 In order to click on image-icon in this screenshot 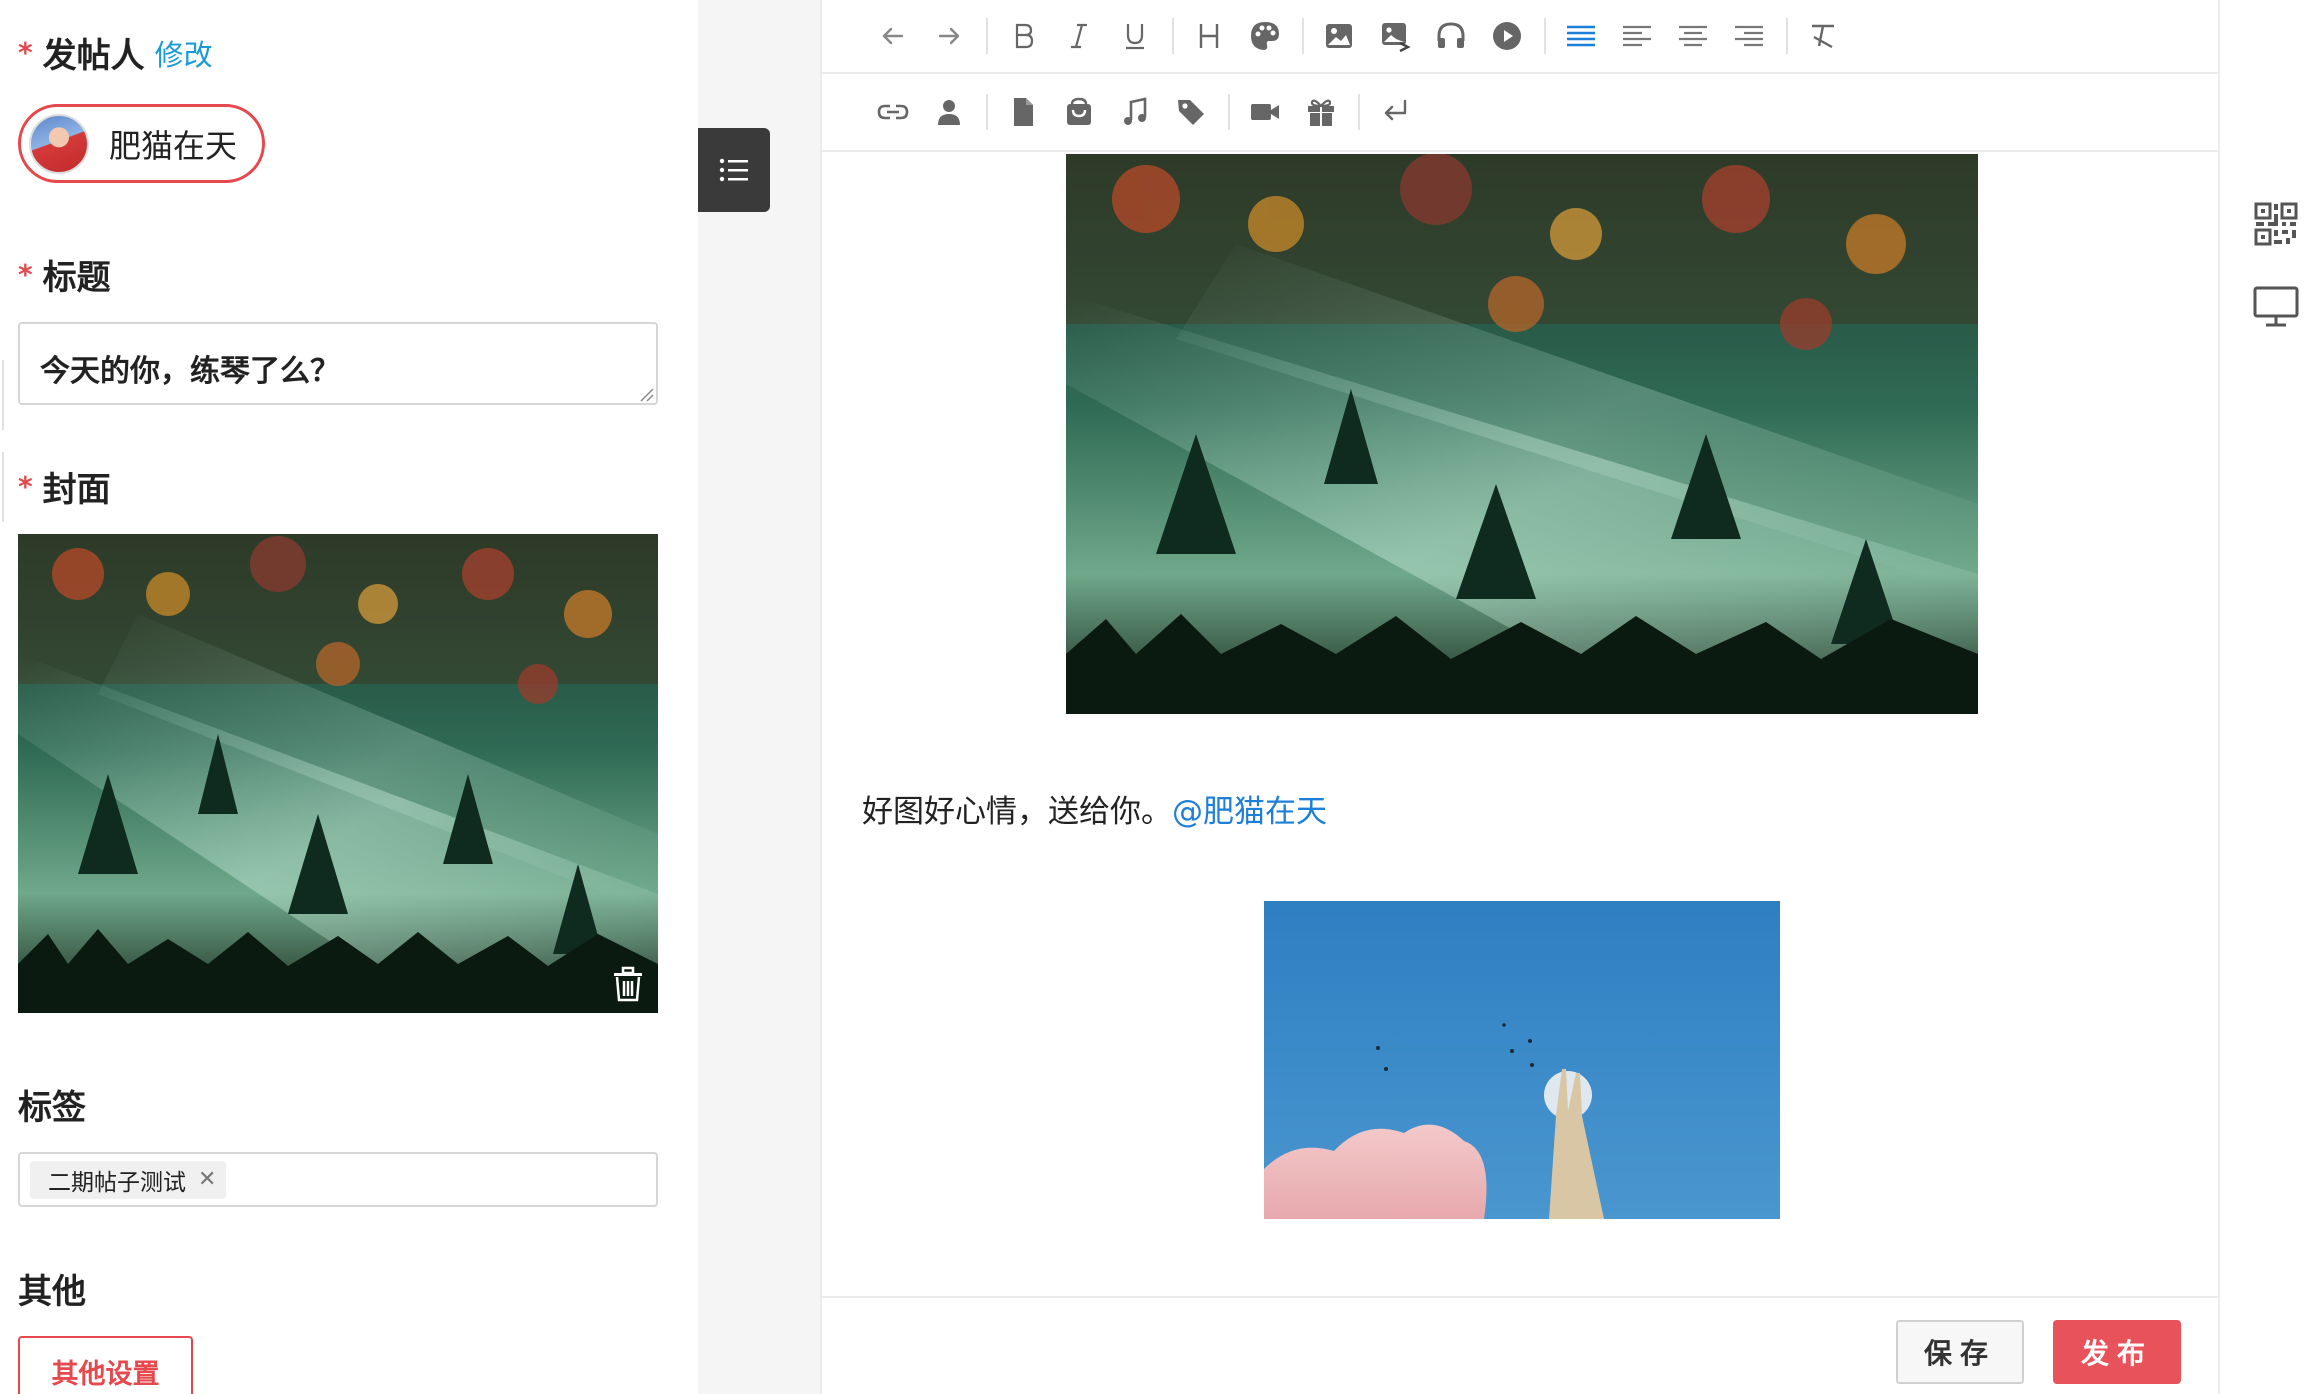, I will do `click(1339, 36)`.